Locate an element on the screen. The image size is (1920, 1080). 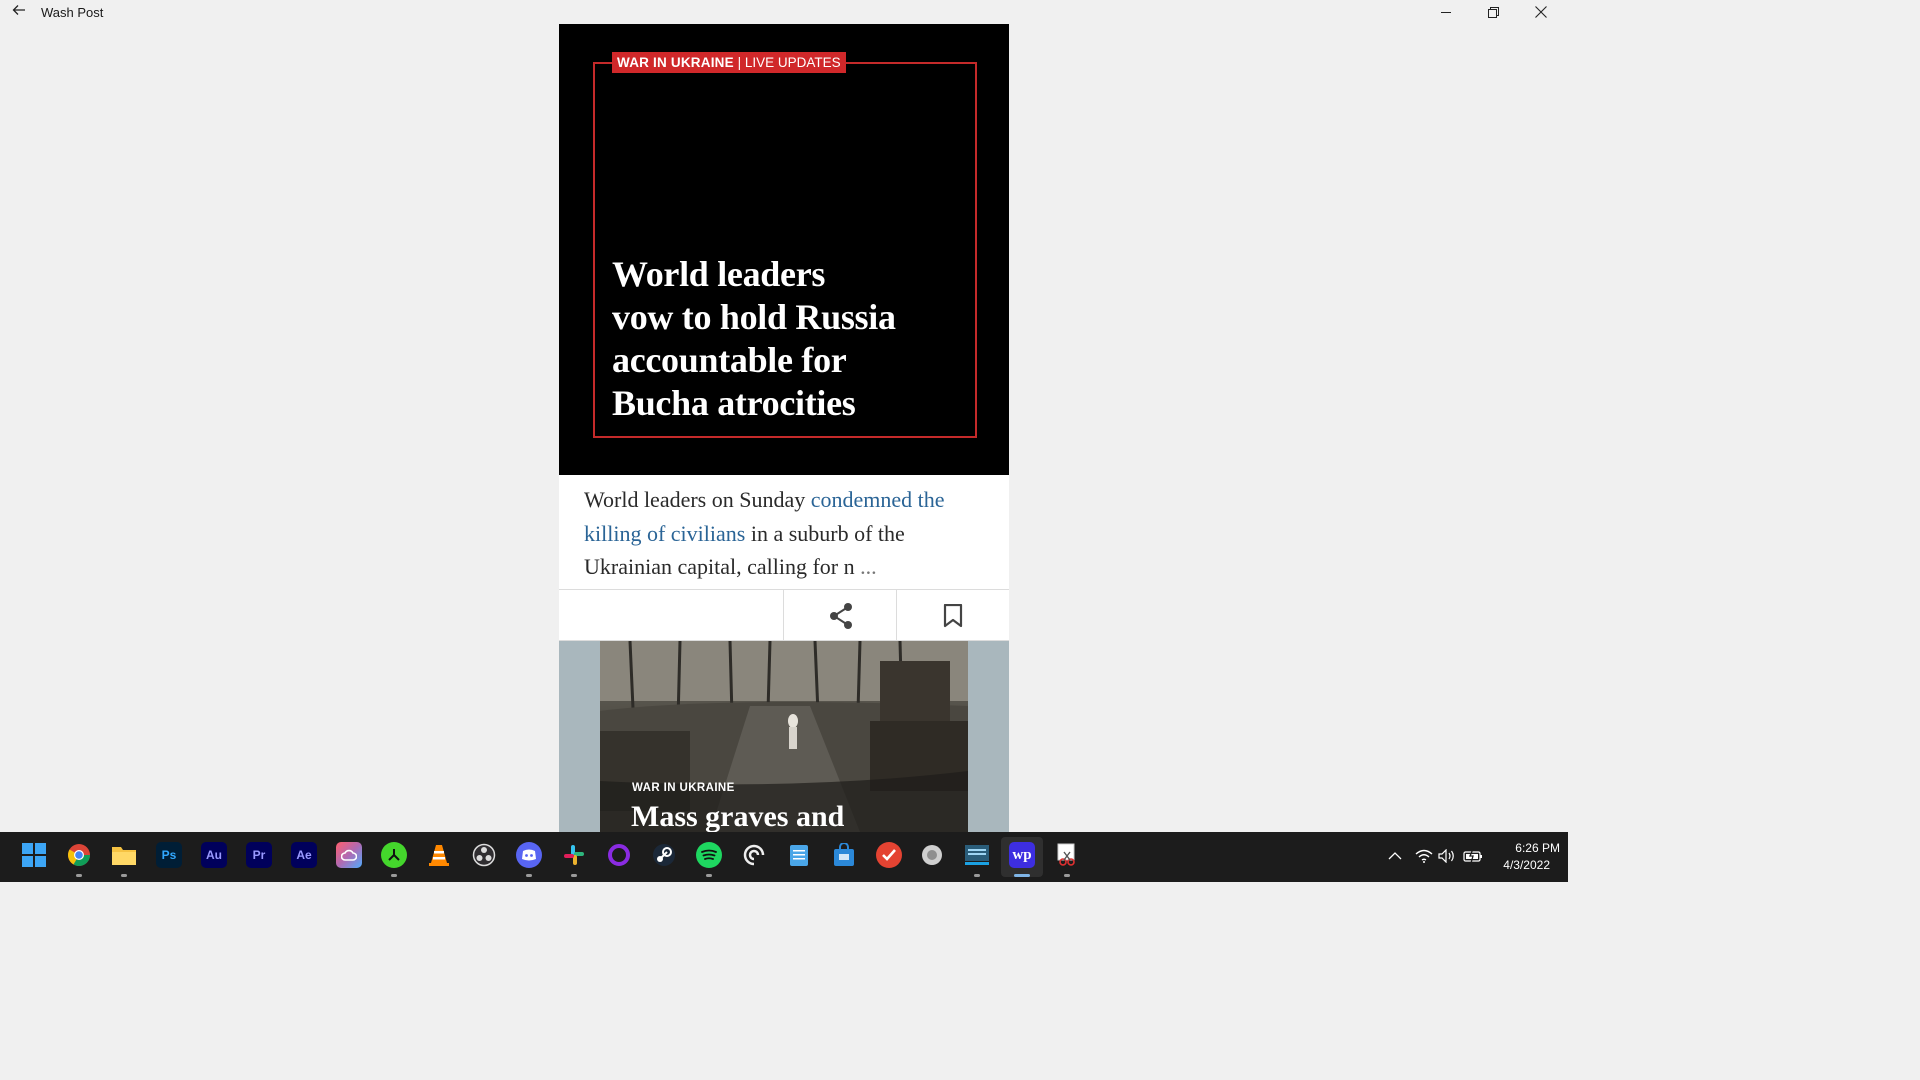
kicker-label: LIVE UPDATES is located at coordinates (792, 62).